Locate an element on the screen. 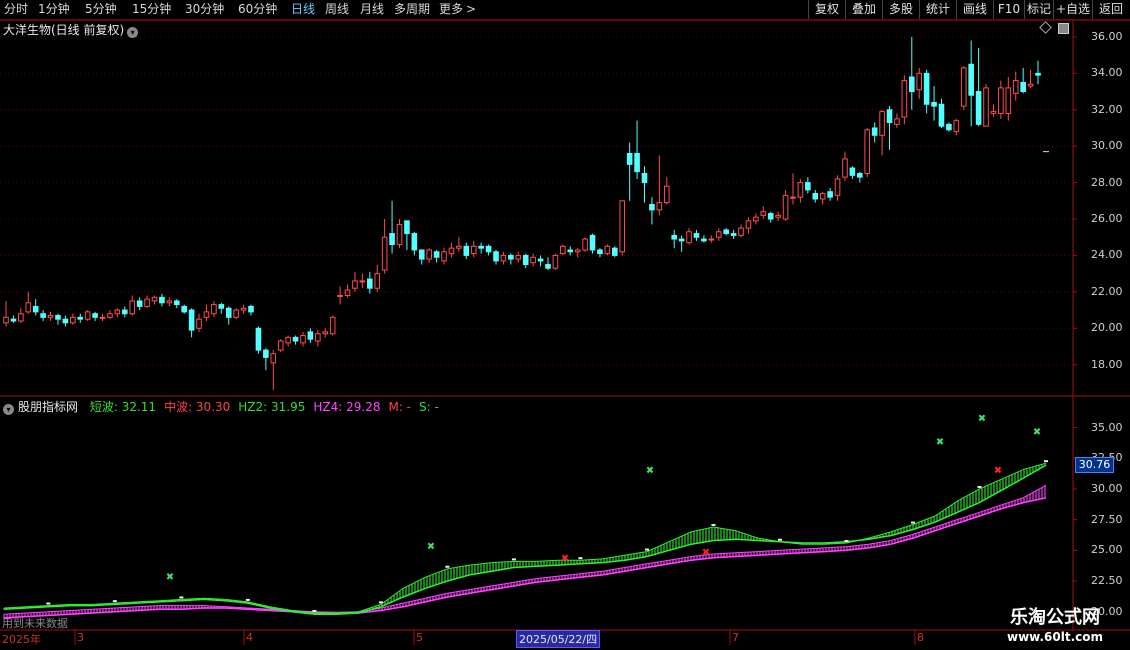 The height and width of the screenshot is (650, 1130). cursor-date-label: 2025/05/22/四 is located at coordinates (558, 639).